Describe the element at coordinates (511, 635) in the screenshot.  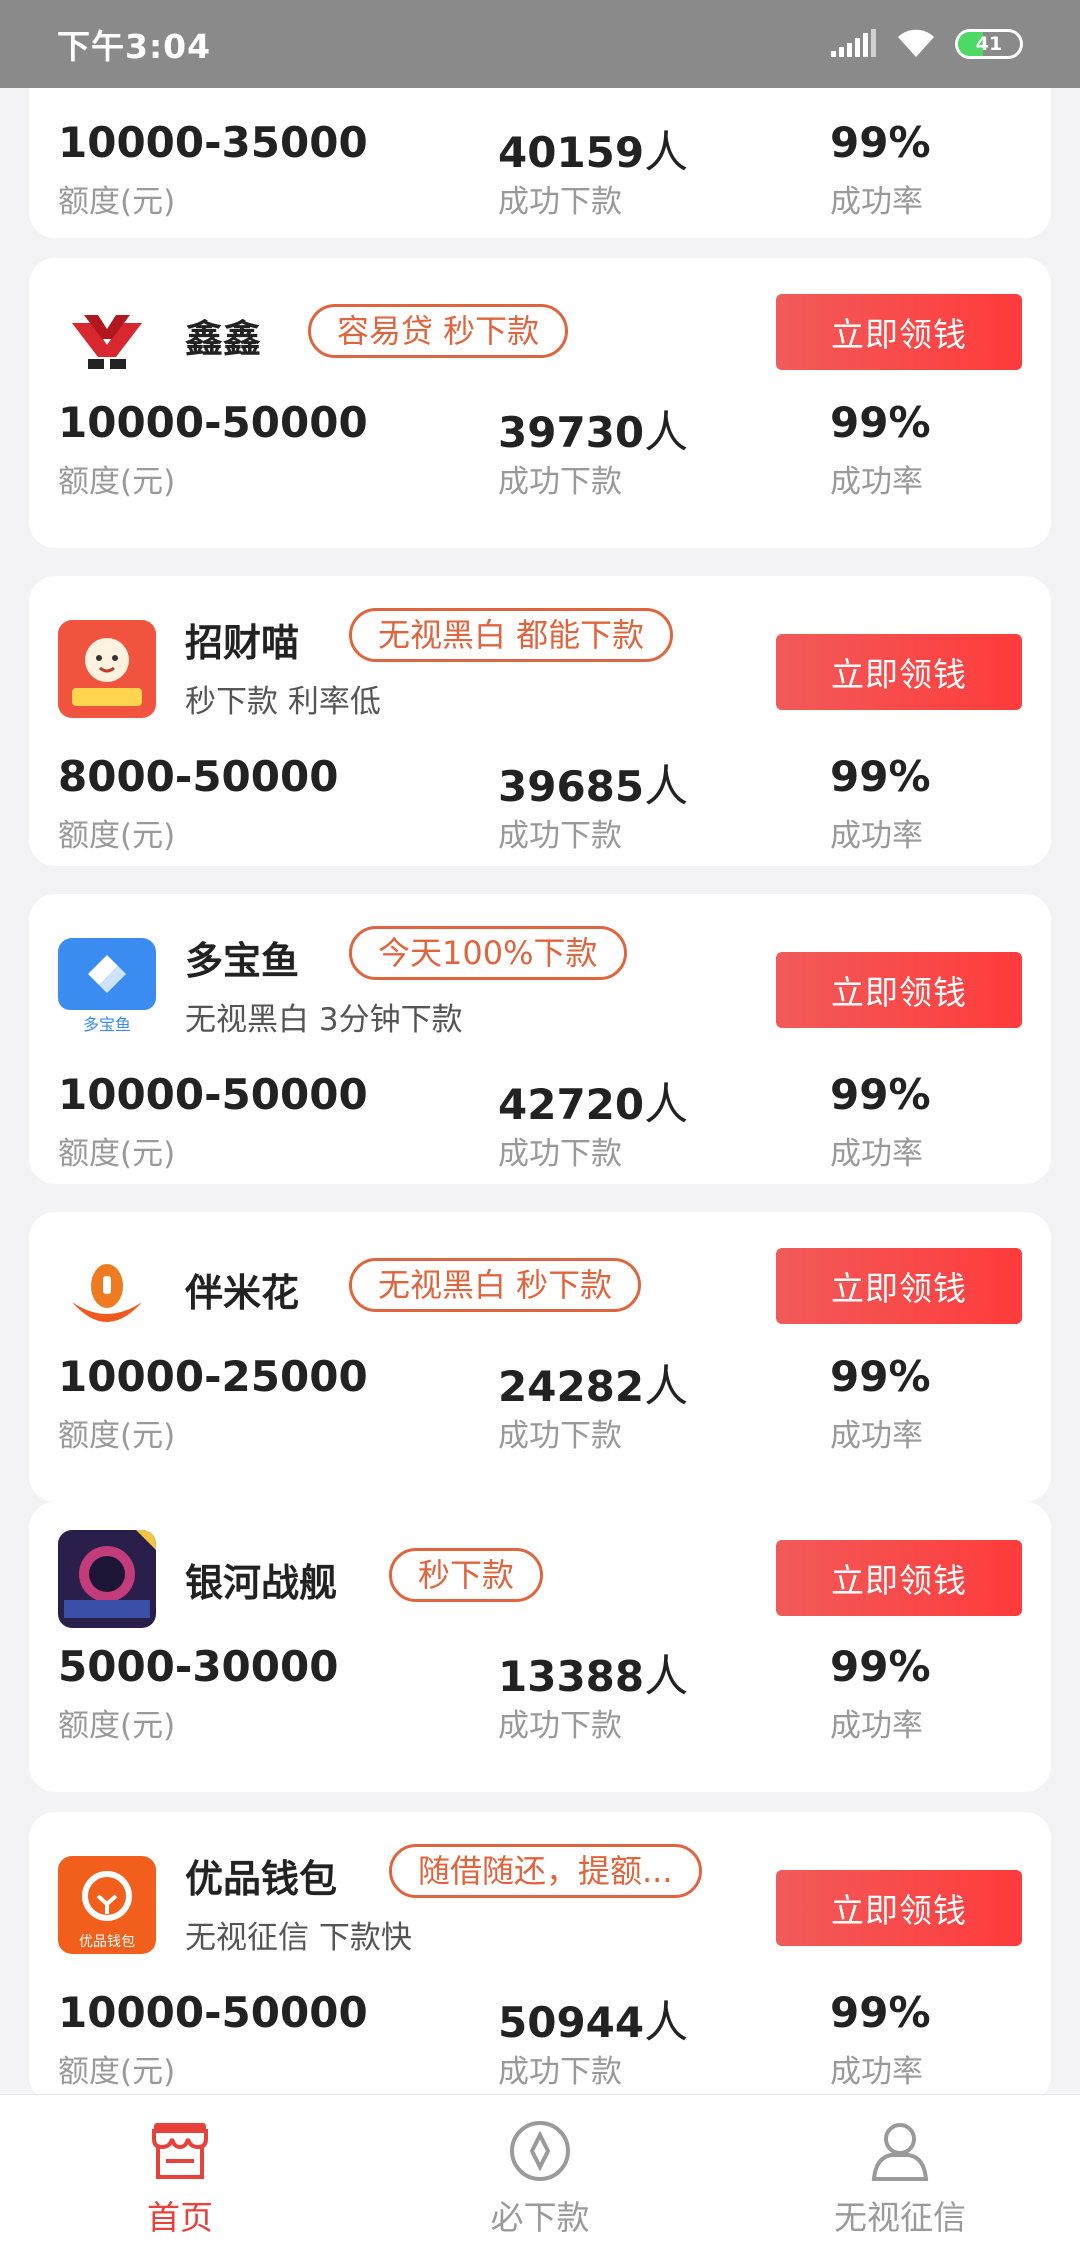
I see `product-tag: 无视黑白 都能下款` at that location.